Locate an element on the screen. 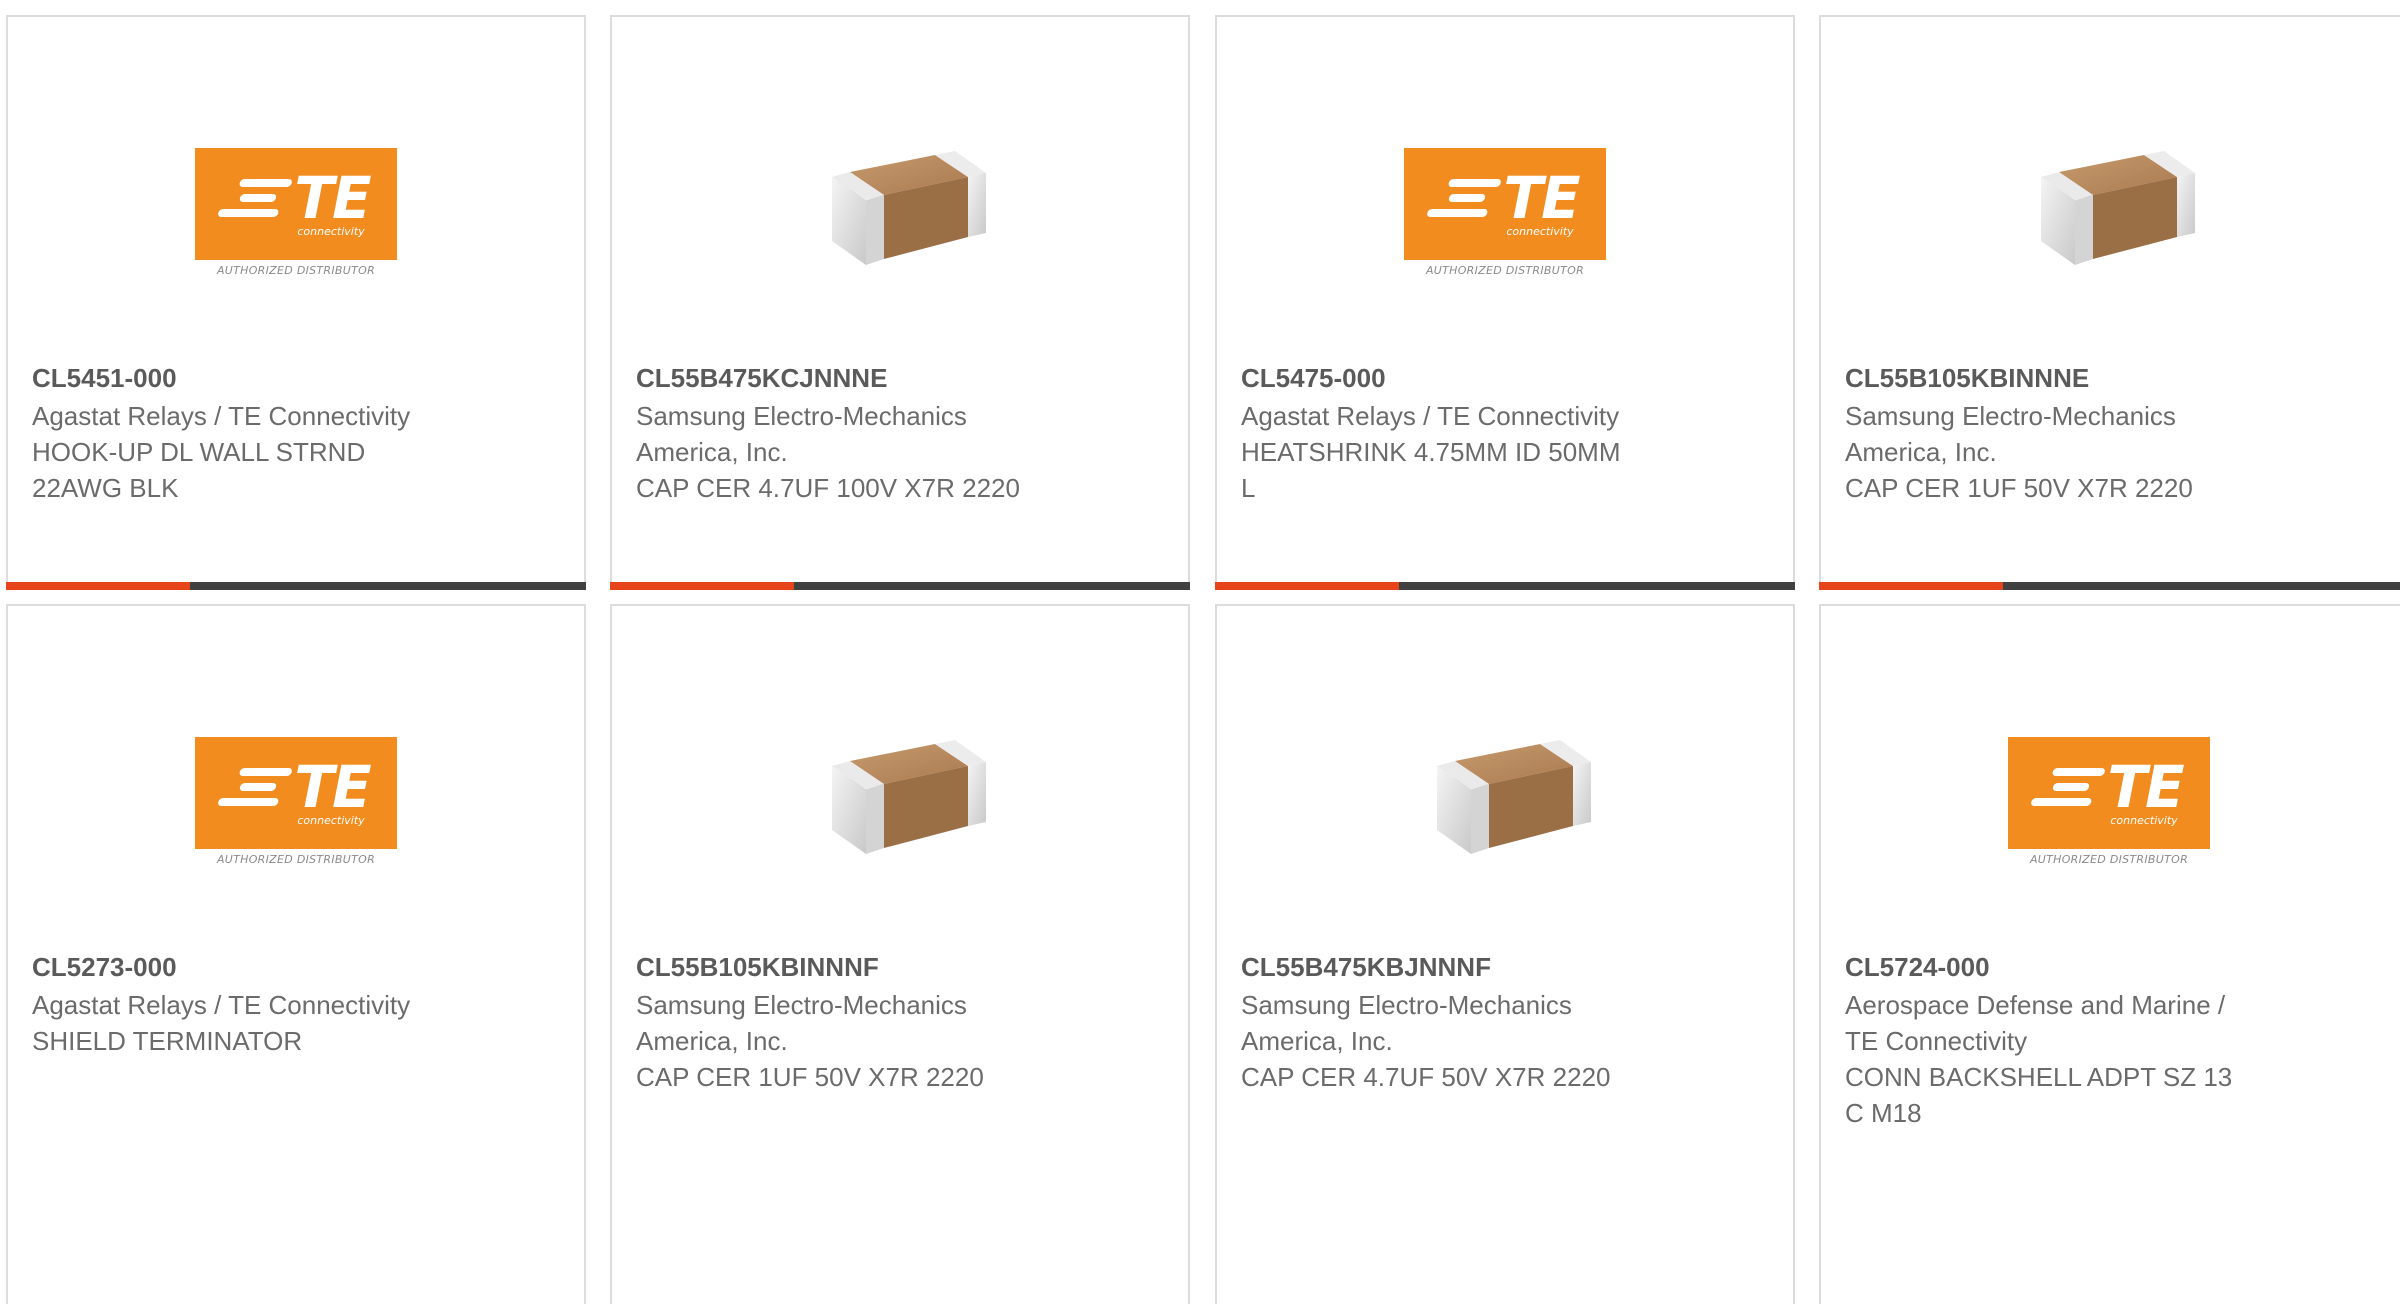 This screenshot has height=1304, width=2400. part-number: CL5475-000 is located at coordinates (1505, 378).